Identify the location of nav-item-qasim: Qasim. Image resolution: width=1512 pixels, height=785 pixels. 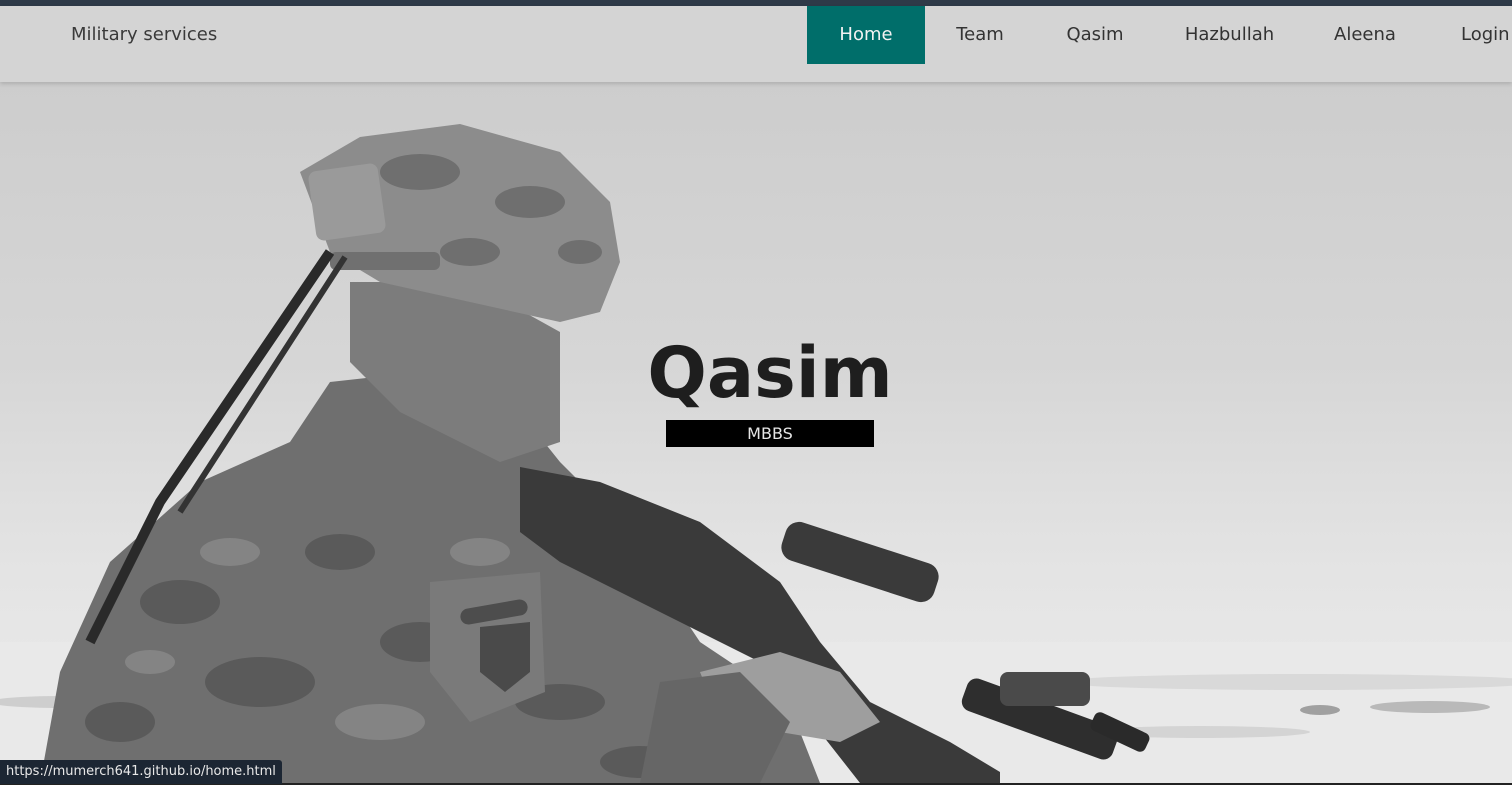
(1095, 35).